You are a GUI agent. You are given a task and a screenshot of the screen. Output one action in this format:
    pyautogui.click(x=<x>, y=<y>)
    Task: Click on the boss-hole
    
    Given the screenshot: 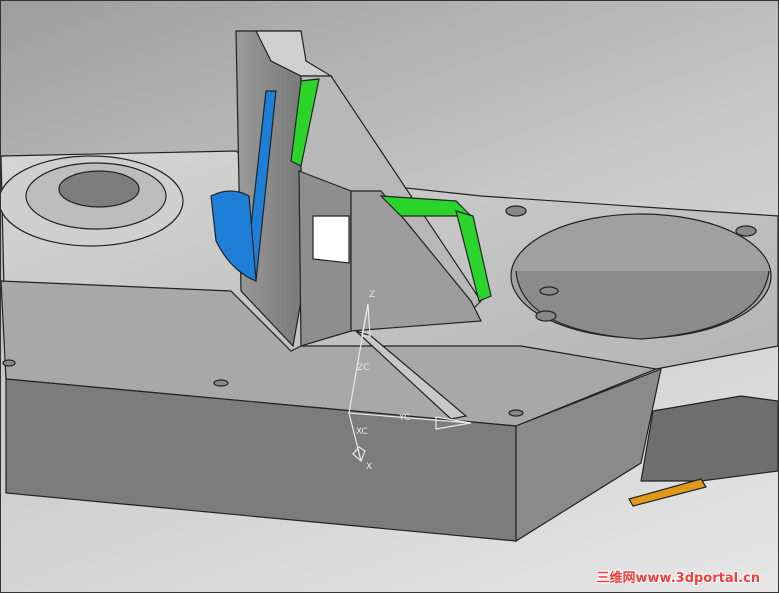 What is the action you would take?
    pyautogui.click(x=99, y=189)
    